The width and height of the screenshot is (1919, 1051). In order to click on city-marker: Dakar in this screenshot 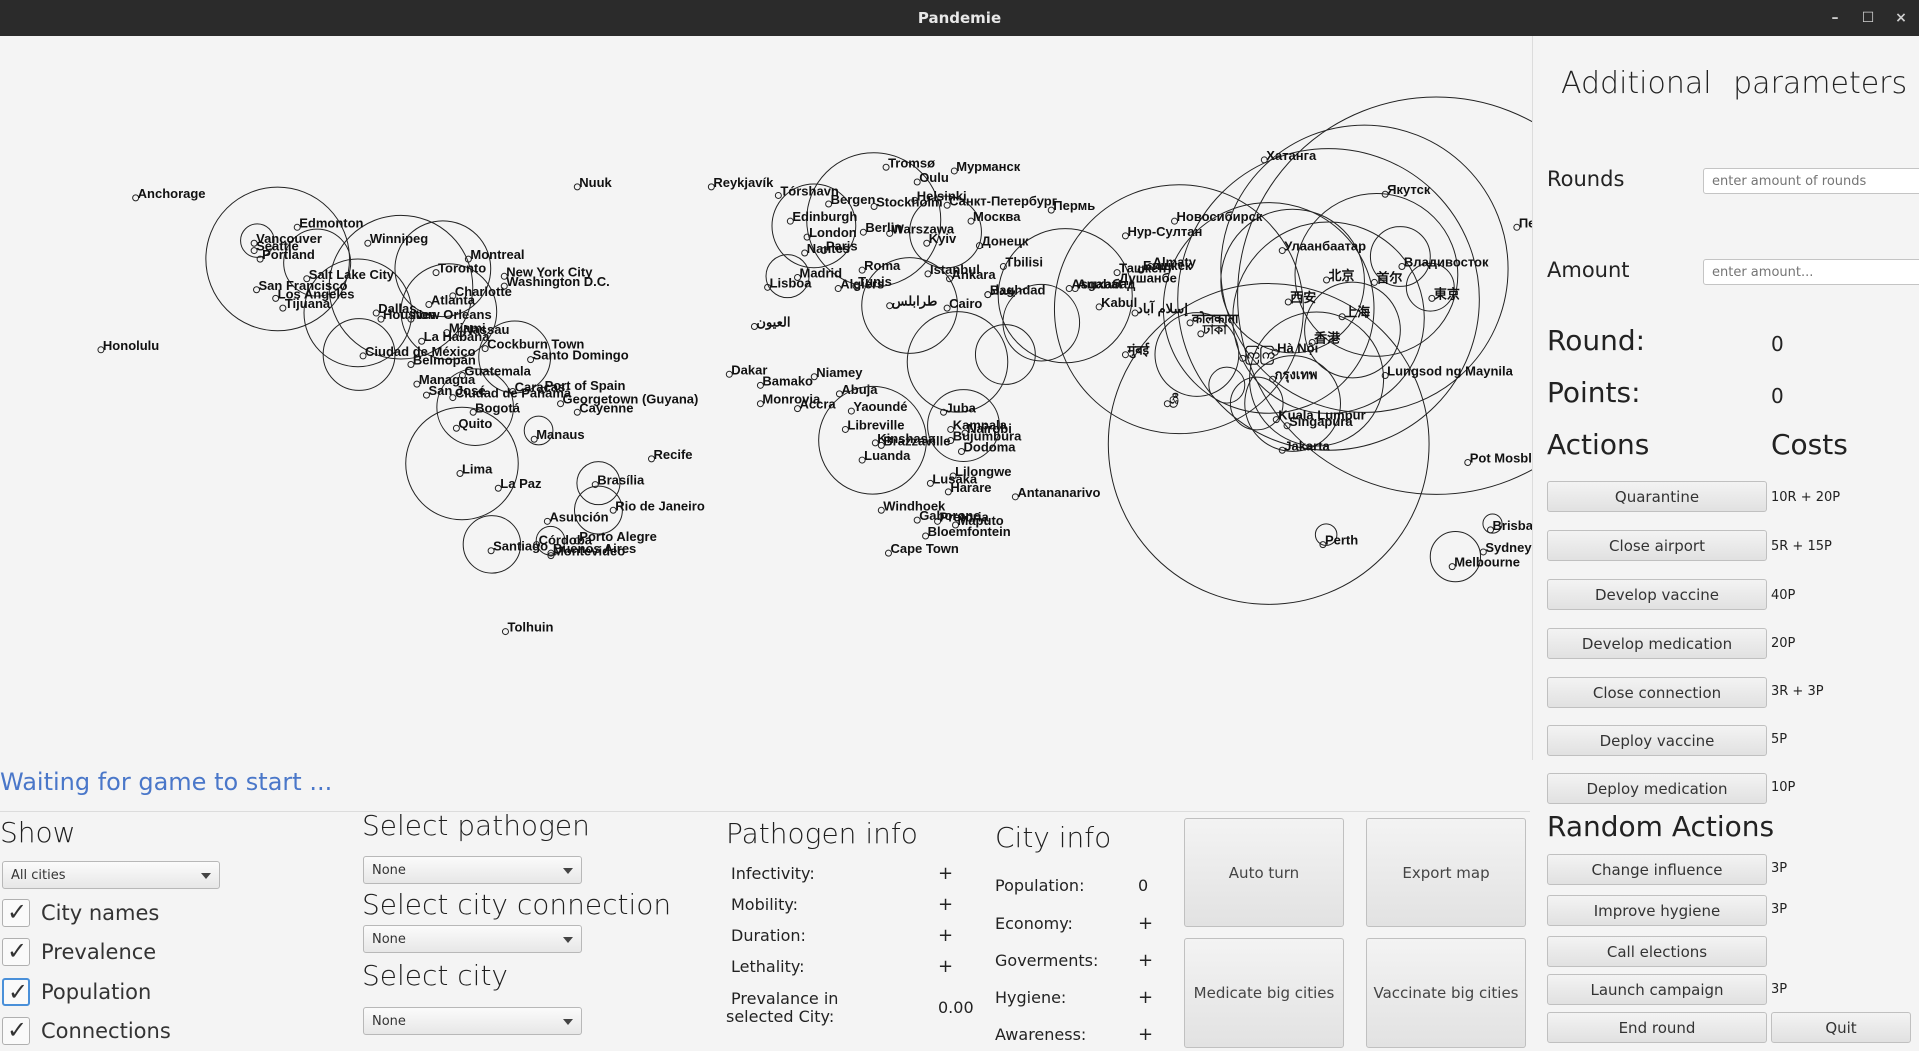, I will do `click(746, 370)`.